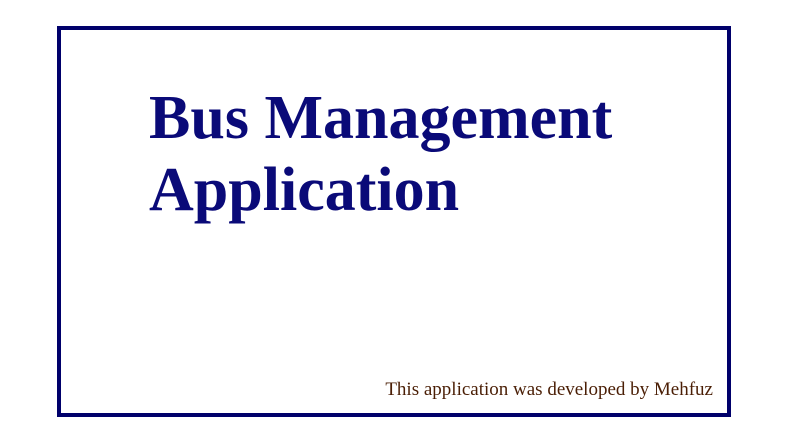 Image resolution: width=791 pixels, height=445 pixels. Describe the element at coordinates (304, 190) in the screenshot. I see `app-title-line-2: Application` at that location.